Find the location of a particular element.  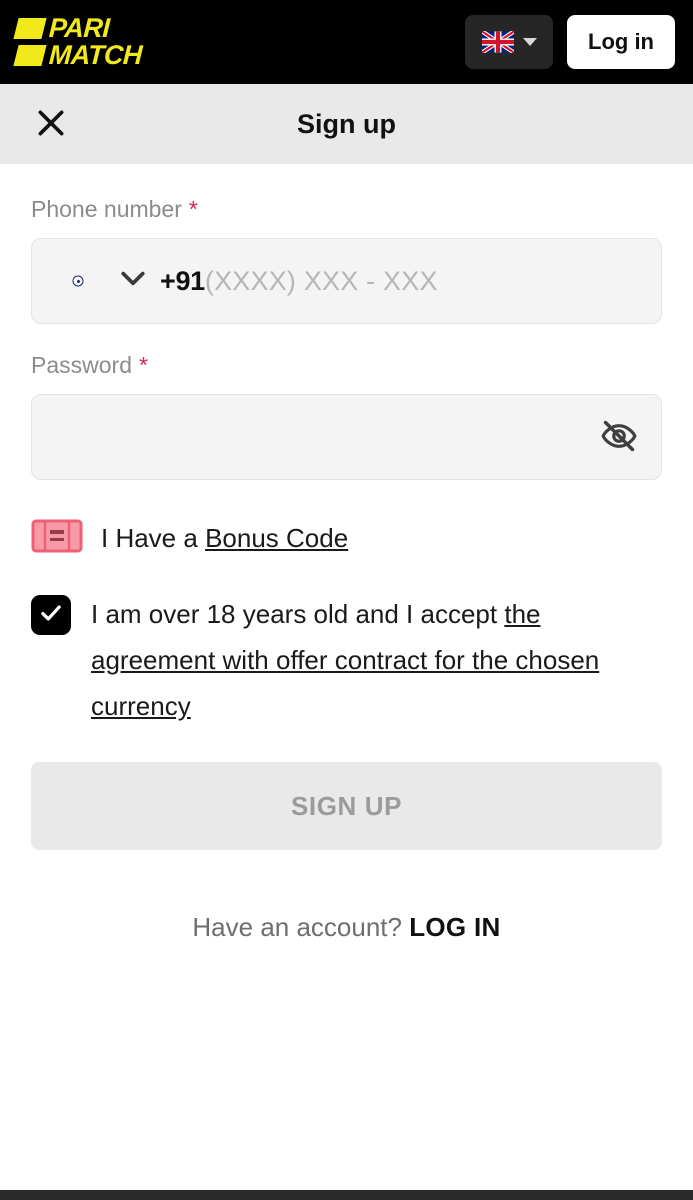

eye-off-icon is located at coordinates (619, 437).